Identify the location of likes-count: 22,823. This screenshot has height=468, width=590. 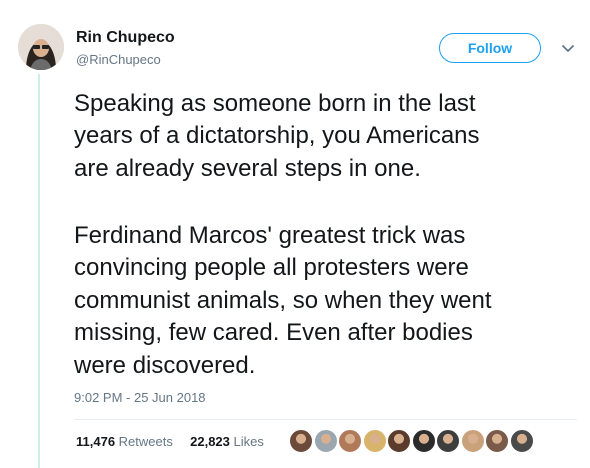
(210, 441).